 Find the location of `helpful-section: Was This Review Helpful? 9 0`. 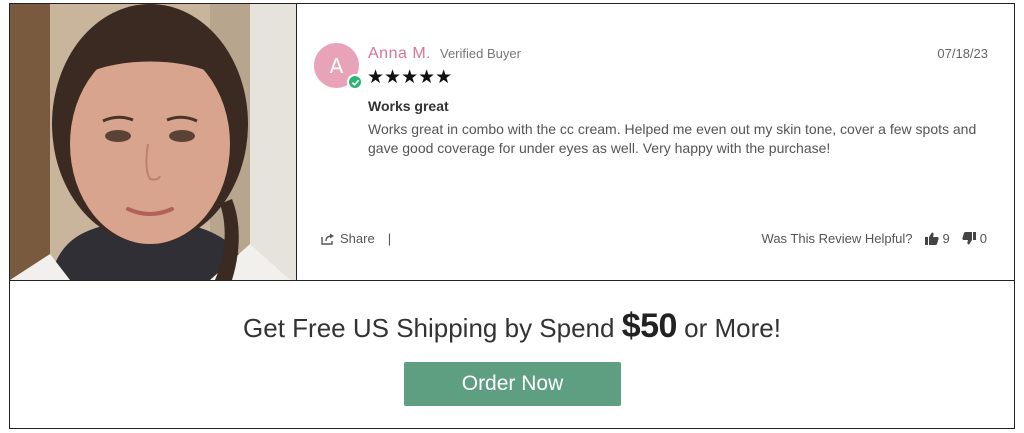

helpful-section: Was This Review Helpful? 9 0 is located at coordinates (874, 238).